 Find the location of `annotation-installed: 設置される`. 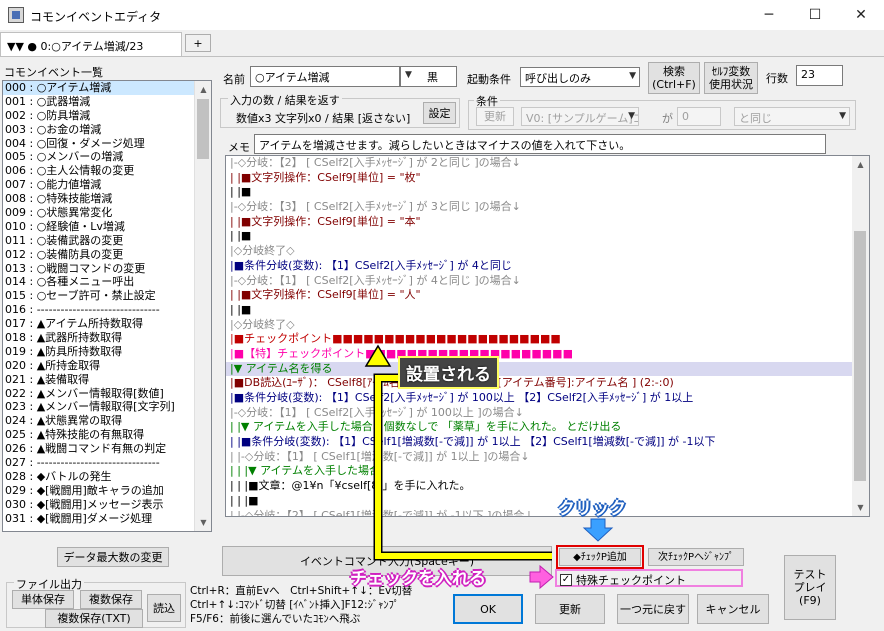

annotation-installed: 設置される is located at coordinates (448, 372).